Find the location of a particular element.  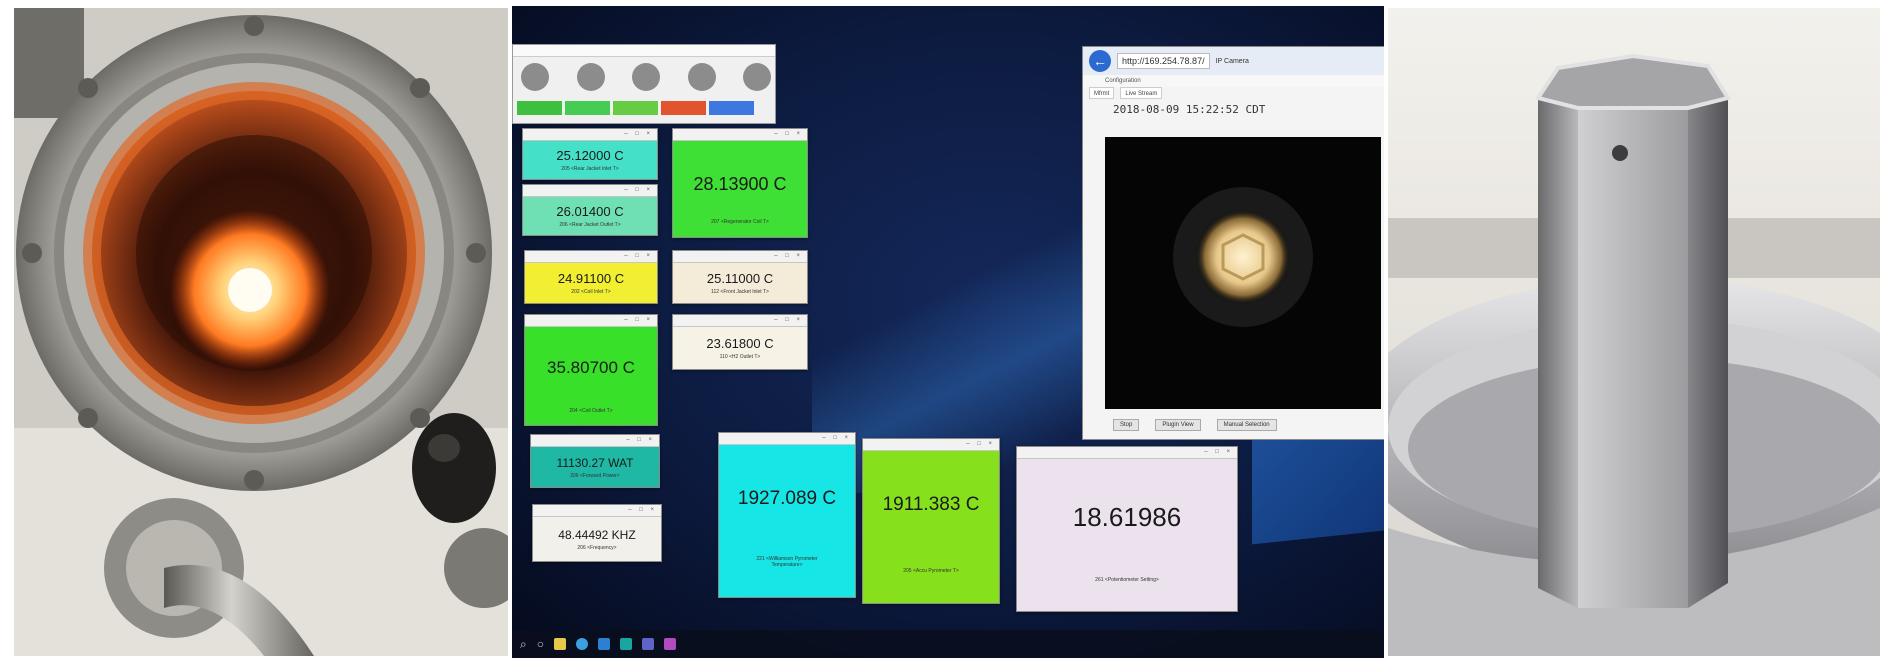

tile-h2-outlet: – □ × 23.61800 C 110 <H2 Outlet T> is located at coordinates (740, 342).